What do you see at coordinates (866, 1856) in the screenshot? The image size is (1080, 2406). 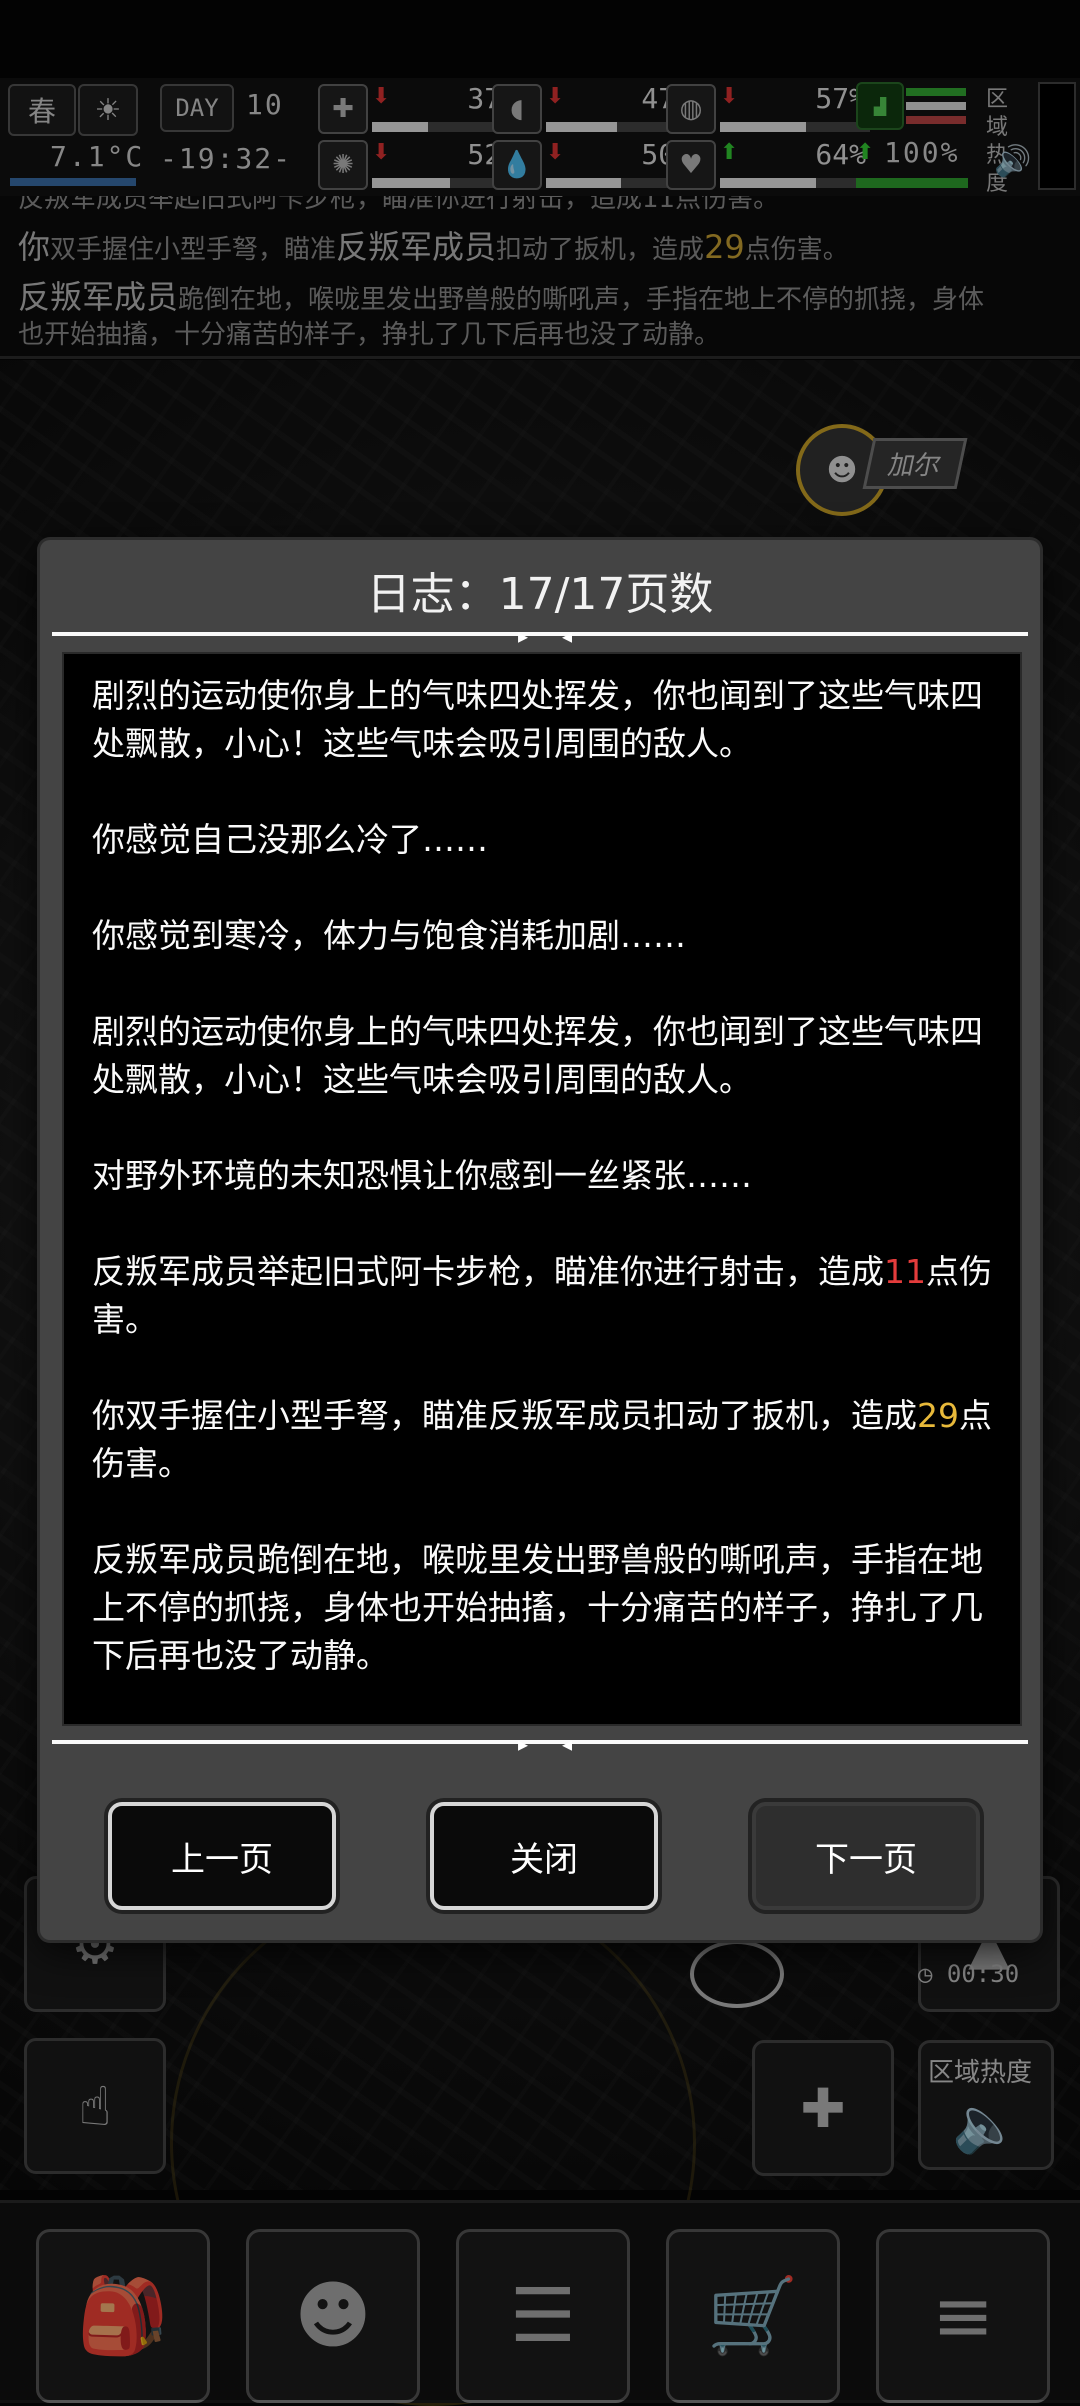 I see `next-page-button: 下一页` at bounding box center [866, 1856].